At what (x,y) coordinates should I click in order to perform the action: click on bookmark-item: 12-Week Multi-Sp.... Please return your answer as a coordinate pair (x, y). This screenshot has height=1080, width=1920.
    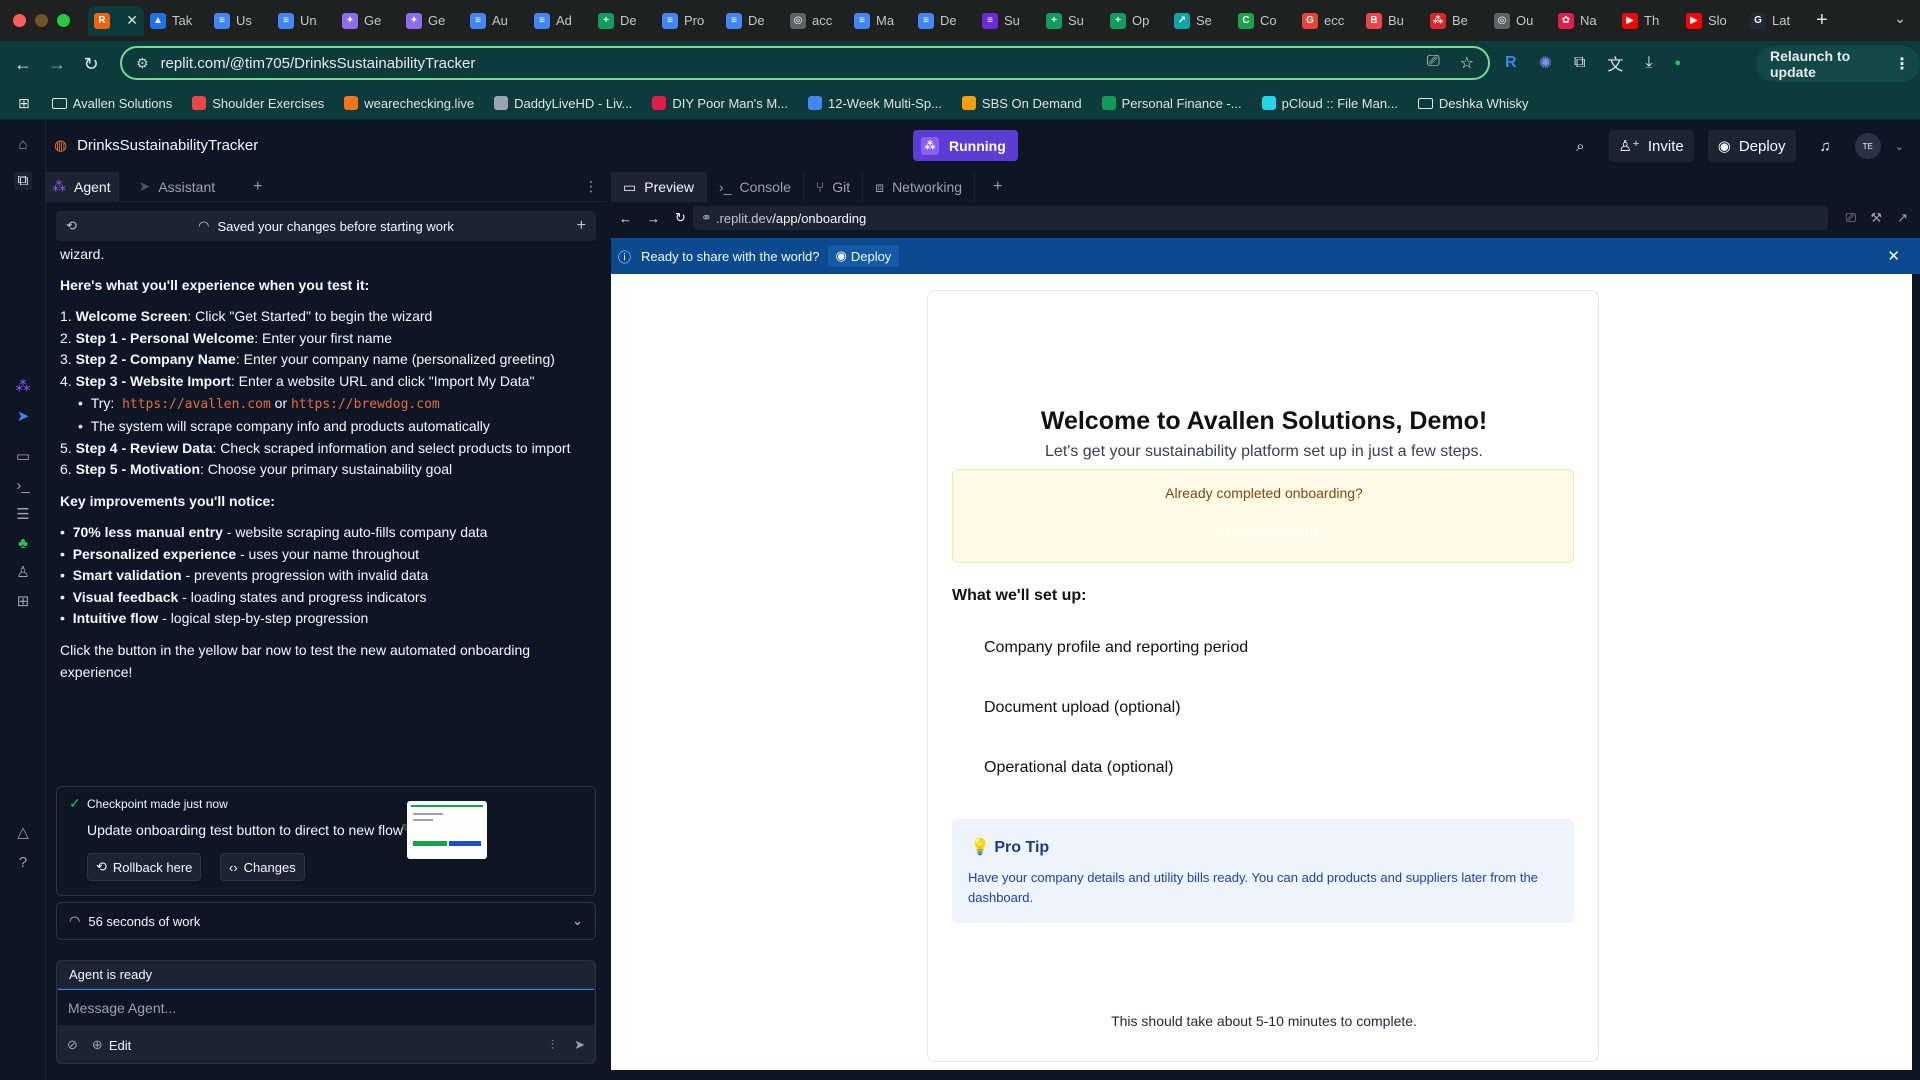
    Looking at the image, I should click on (875, 103).